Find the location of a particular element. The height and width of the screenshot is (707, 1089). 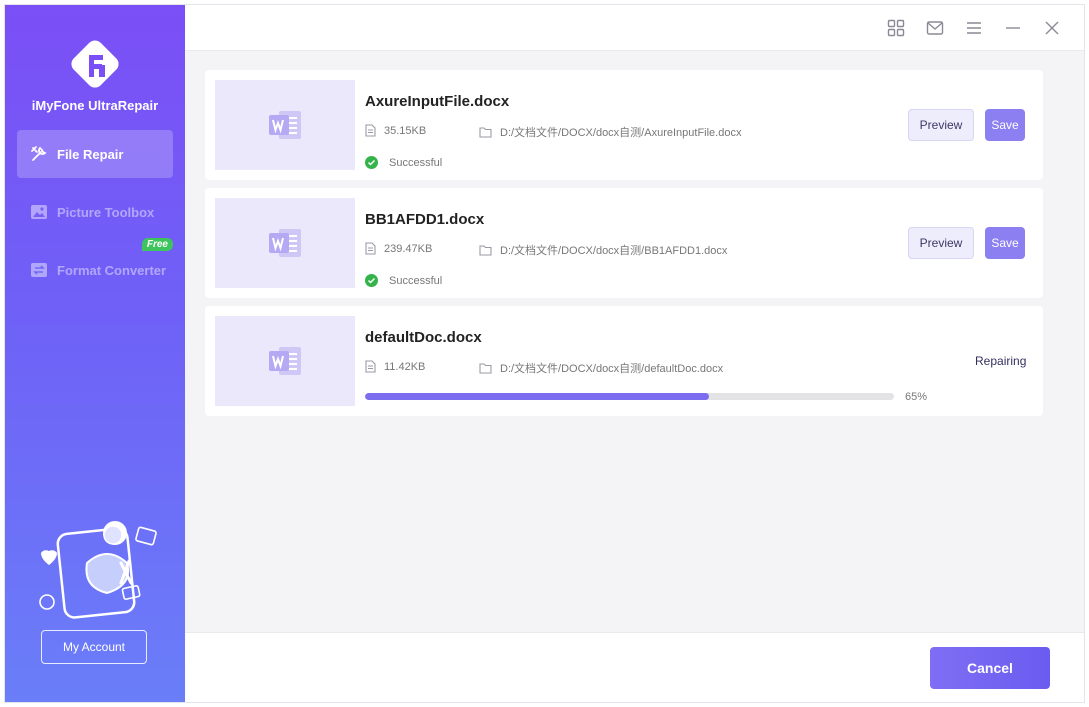

wrench-icon is located at coordinates (39, 154).